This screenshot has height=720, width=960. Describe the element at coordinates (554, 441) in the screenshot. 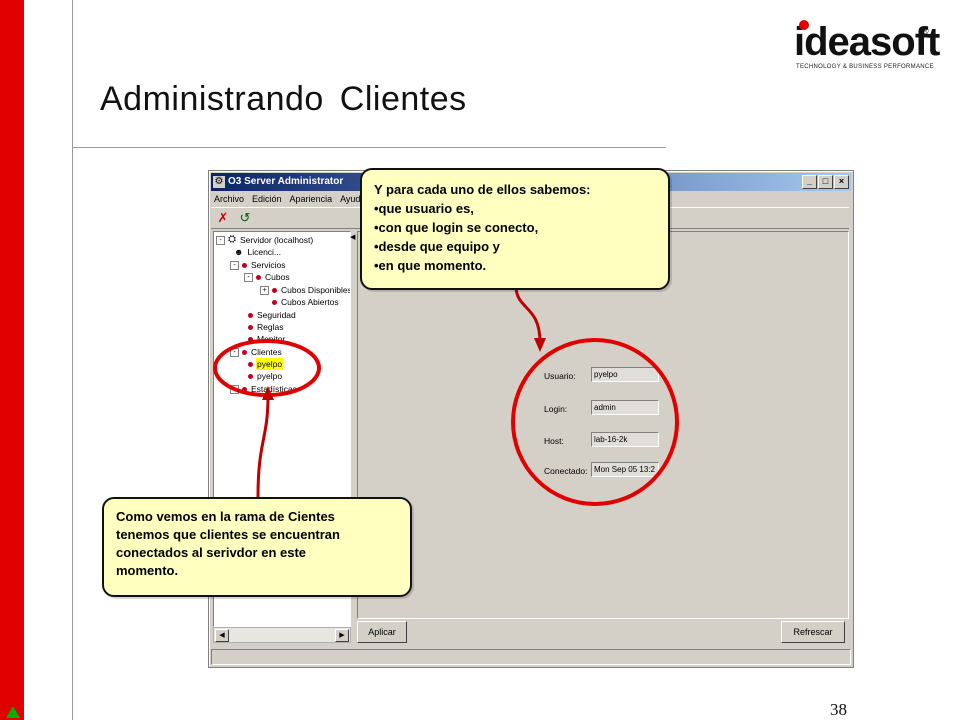

I see `host-label: Host:` at that location.